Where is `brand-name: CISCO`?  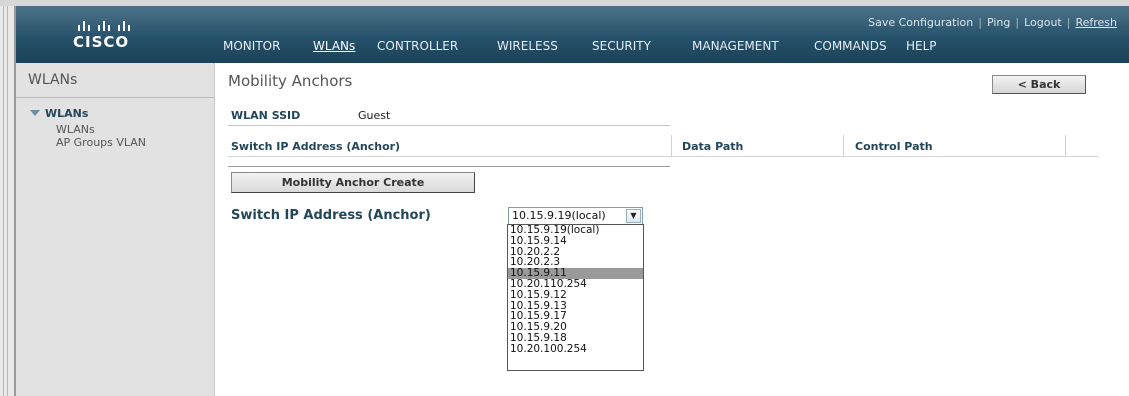 brand-name: CISCO is located at coordinates (101, 42).